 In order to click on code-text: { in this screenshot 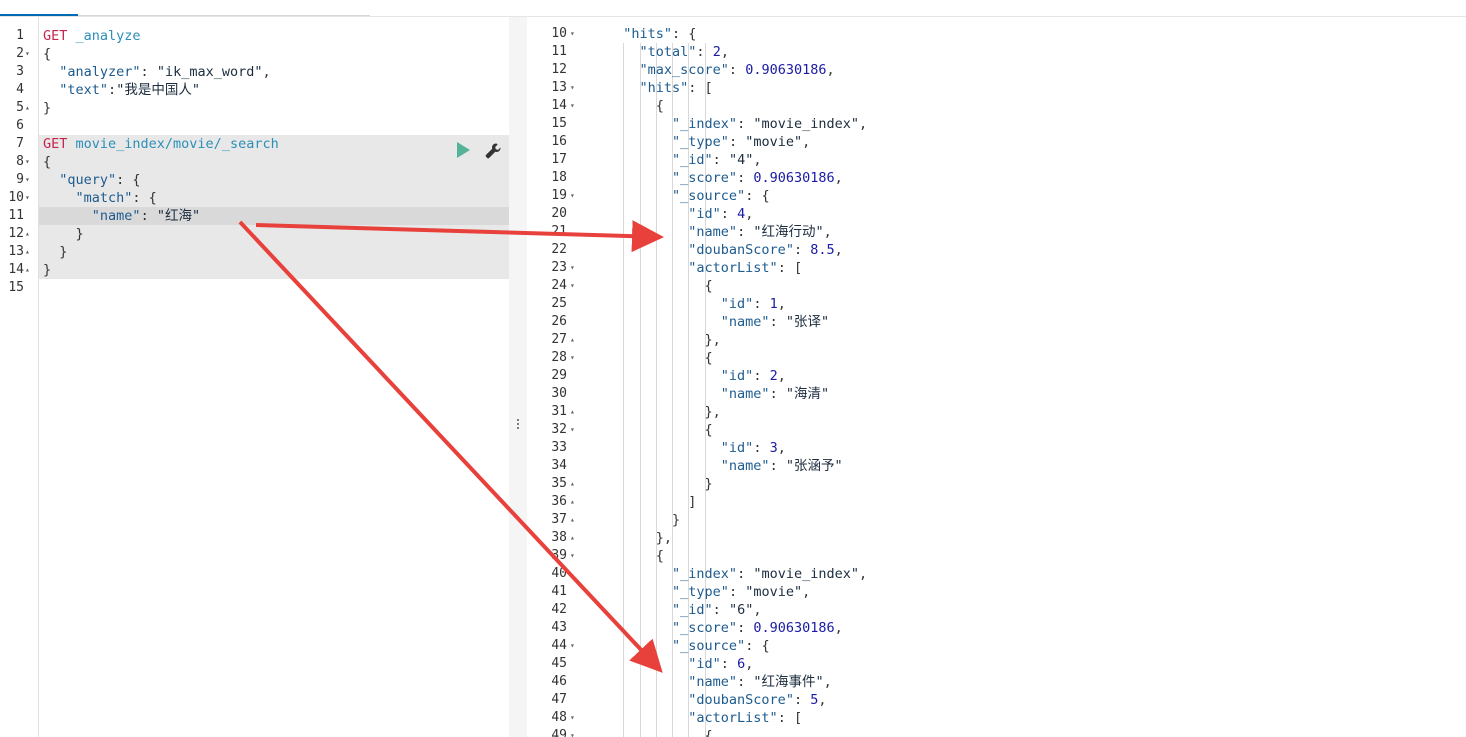, I will do `click(660, 732)`.